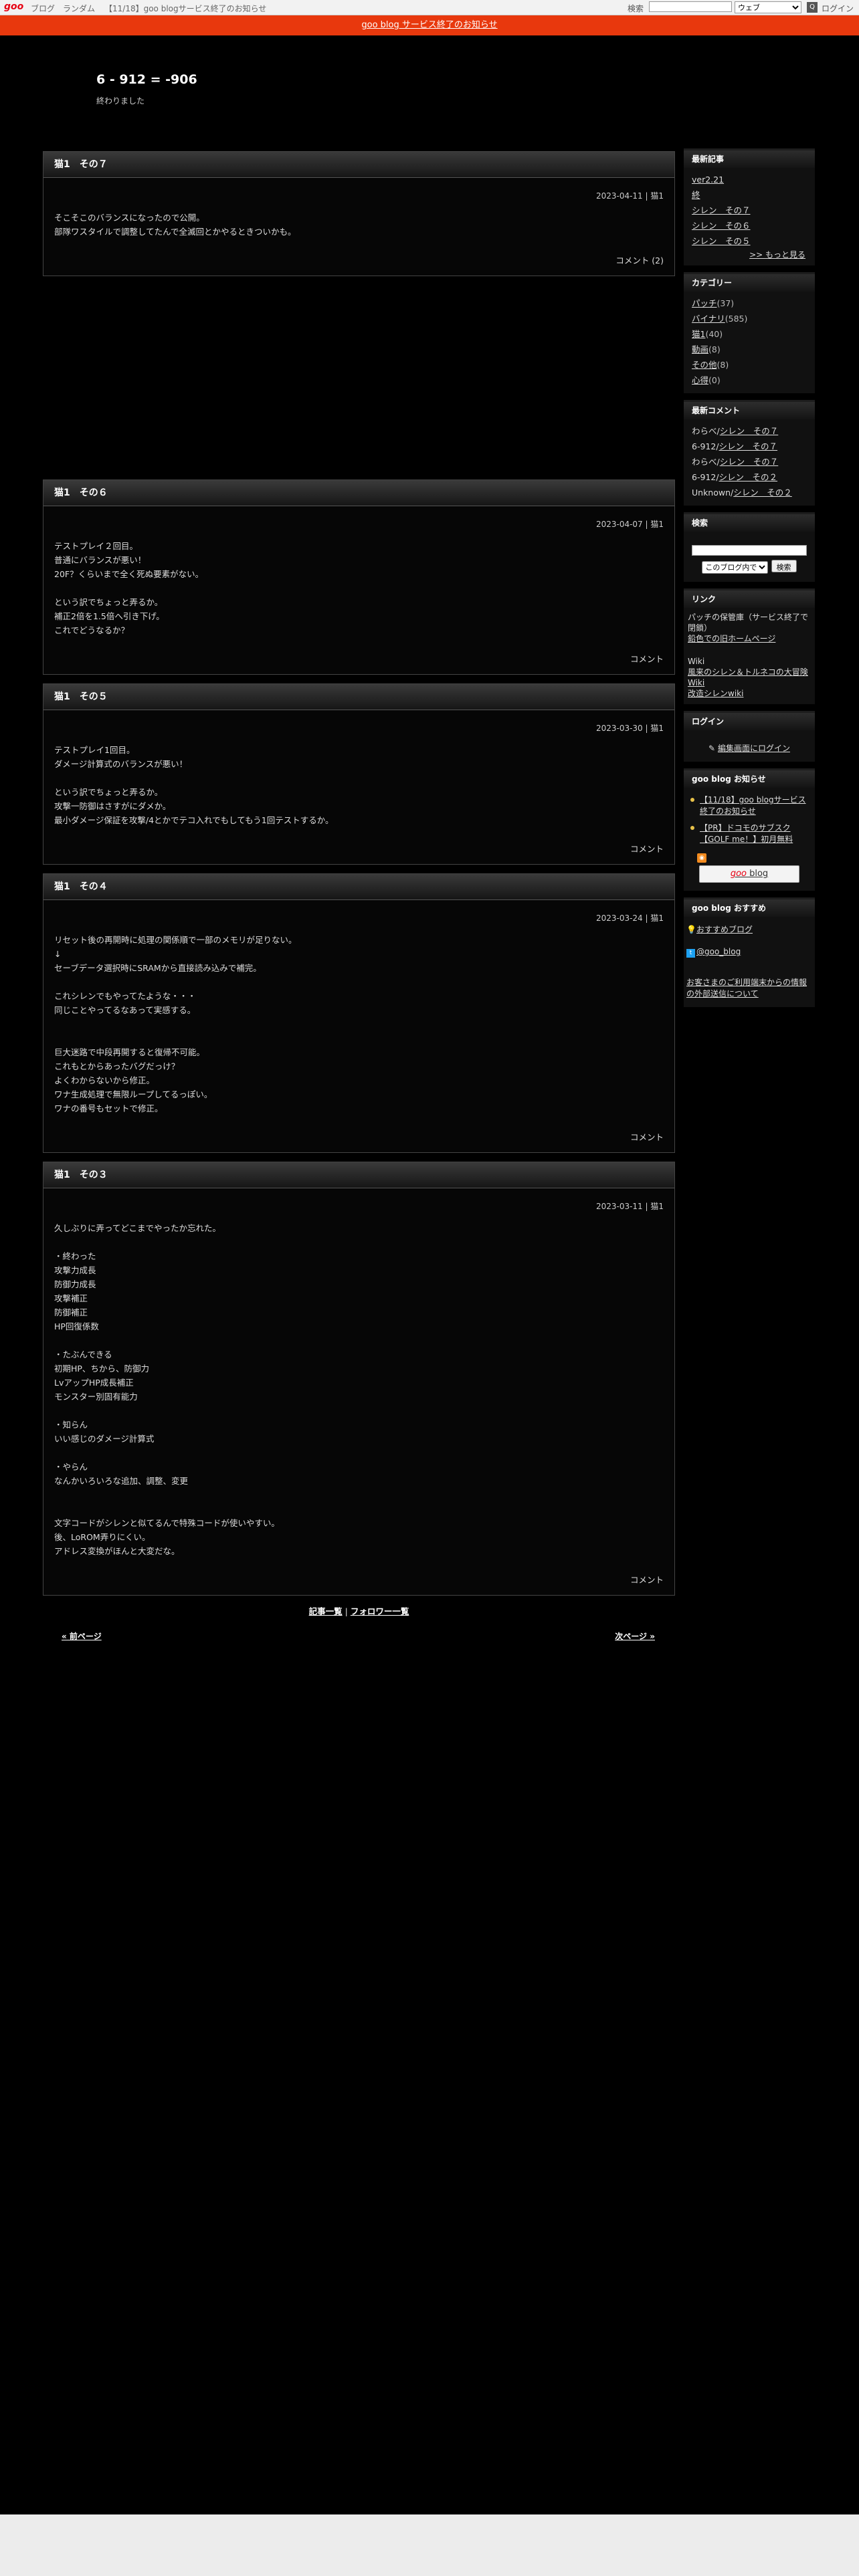  Describe the element at coordinates (691, 953) in the screenshot. I see `twitter-icon: t` at that location.